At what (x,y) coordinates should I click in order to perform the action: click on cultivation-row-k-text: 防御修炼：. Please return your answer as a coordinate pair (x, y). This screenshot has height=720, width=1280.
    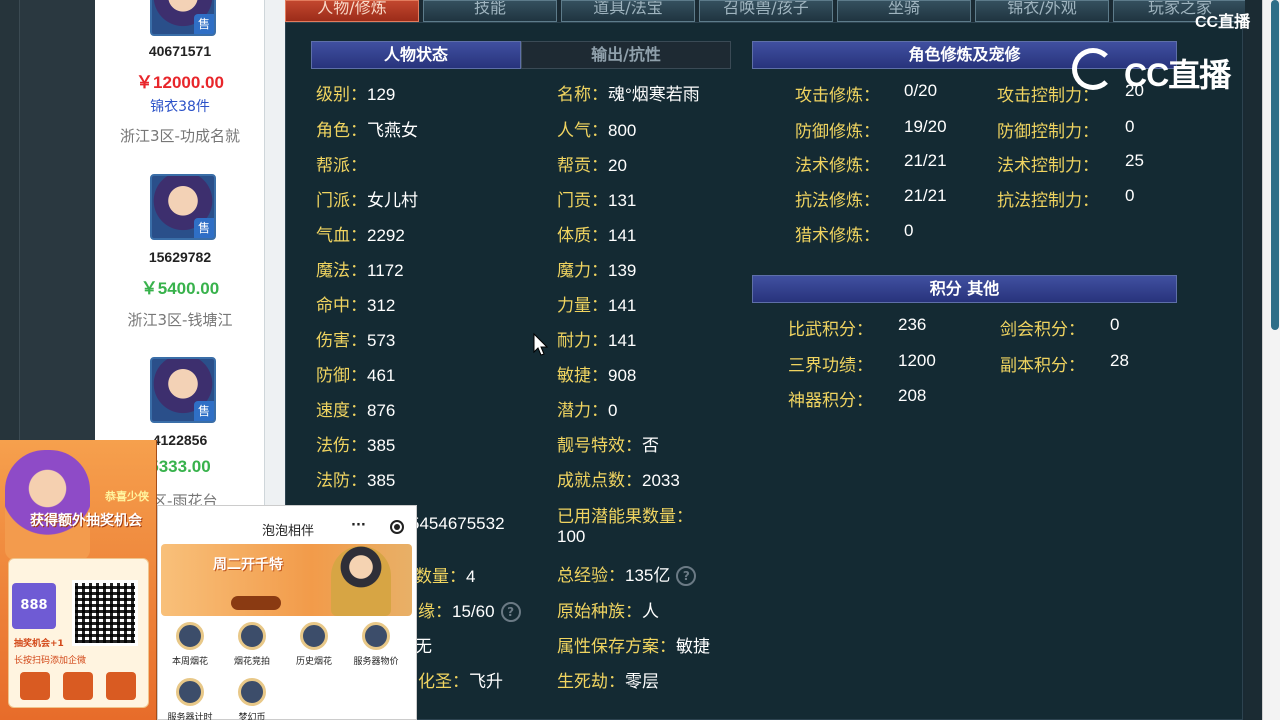
    Looking at the image, I should click on (837, 132).